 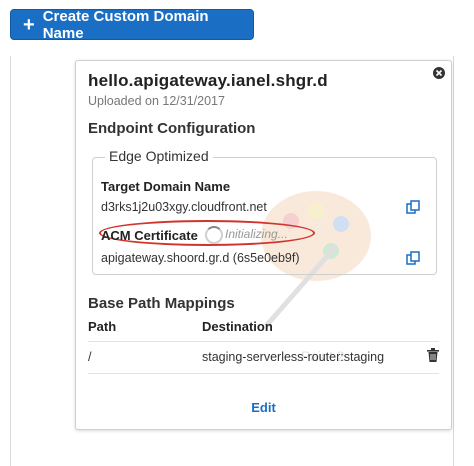 What do you see at coordinates (172, 128) in the screenshot?
I see `endpoint-configuration-title: Endpoint Configuration` at bounding box center [172, 128].